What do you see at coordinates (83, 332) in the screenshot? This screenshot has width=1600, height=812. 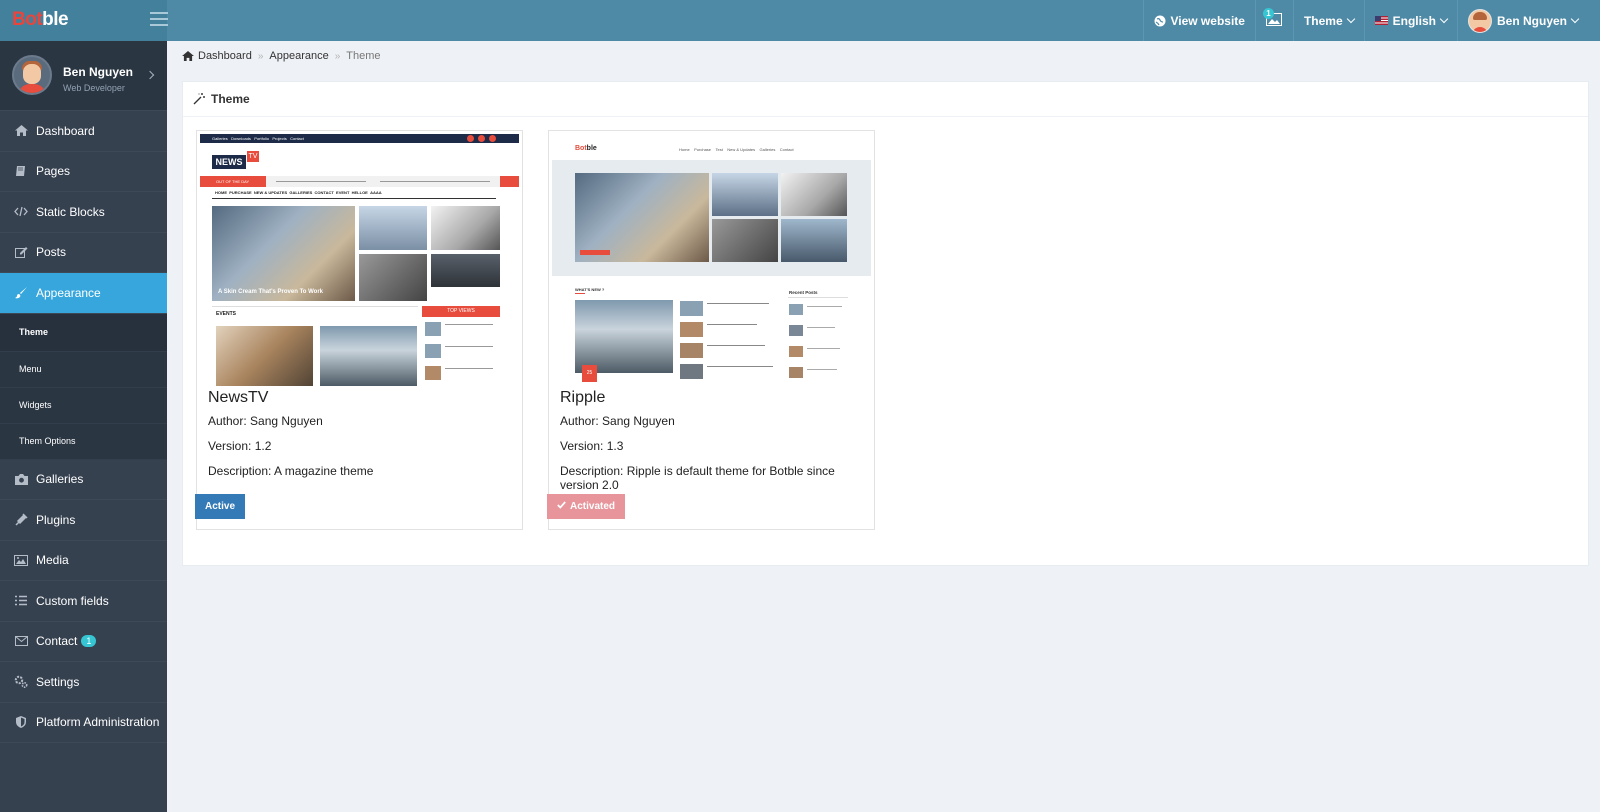 I see `sidebar-subitem-theme: Theme` at bounding box center [83, 332].